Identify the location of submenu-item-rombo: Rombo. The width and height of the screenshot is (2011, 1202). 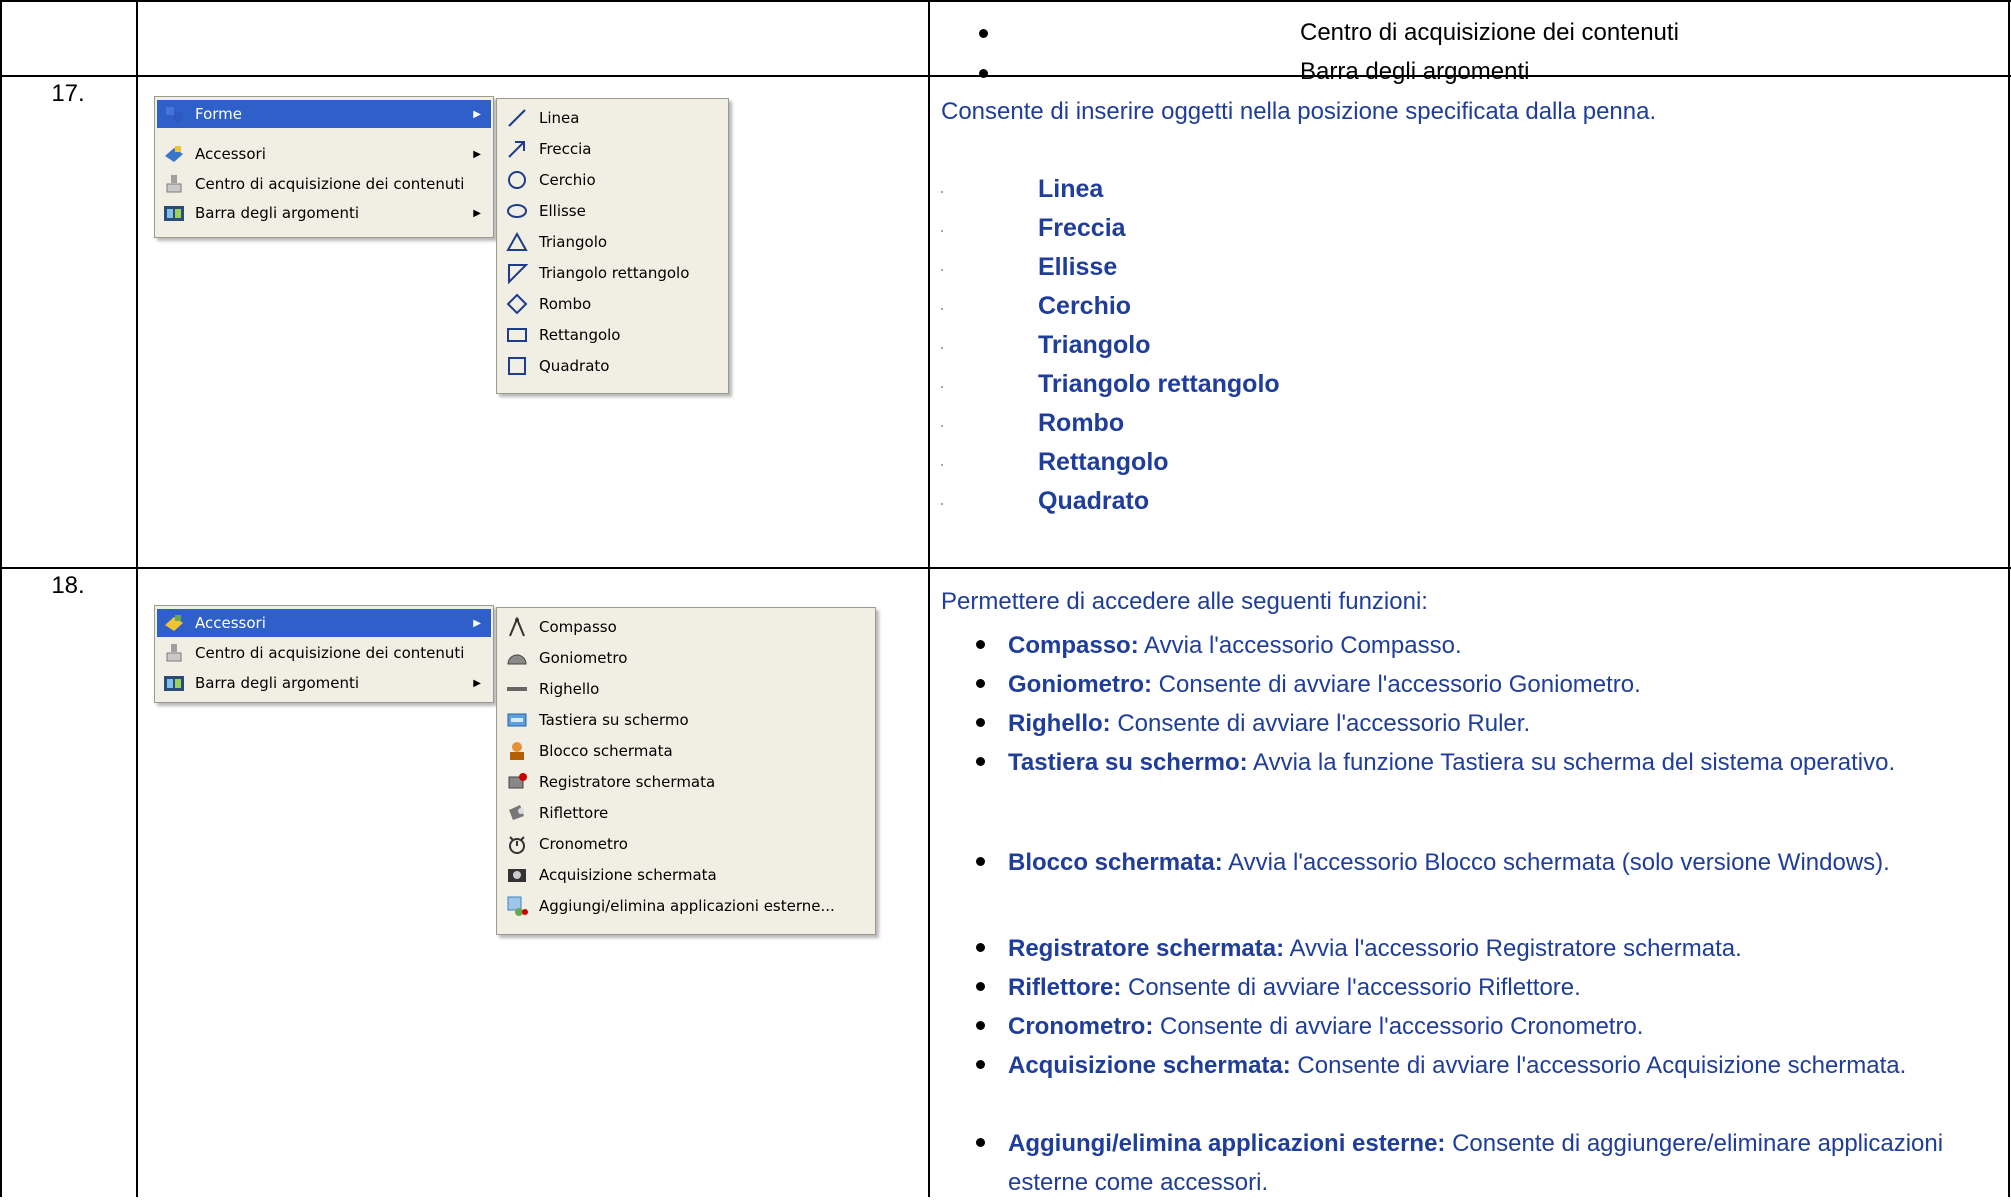
(612, 304).